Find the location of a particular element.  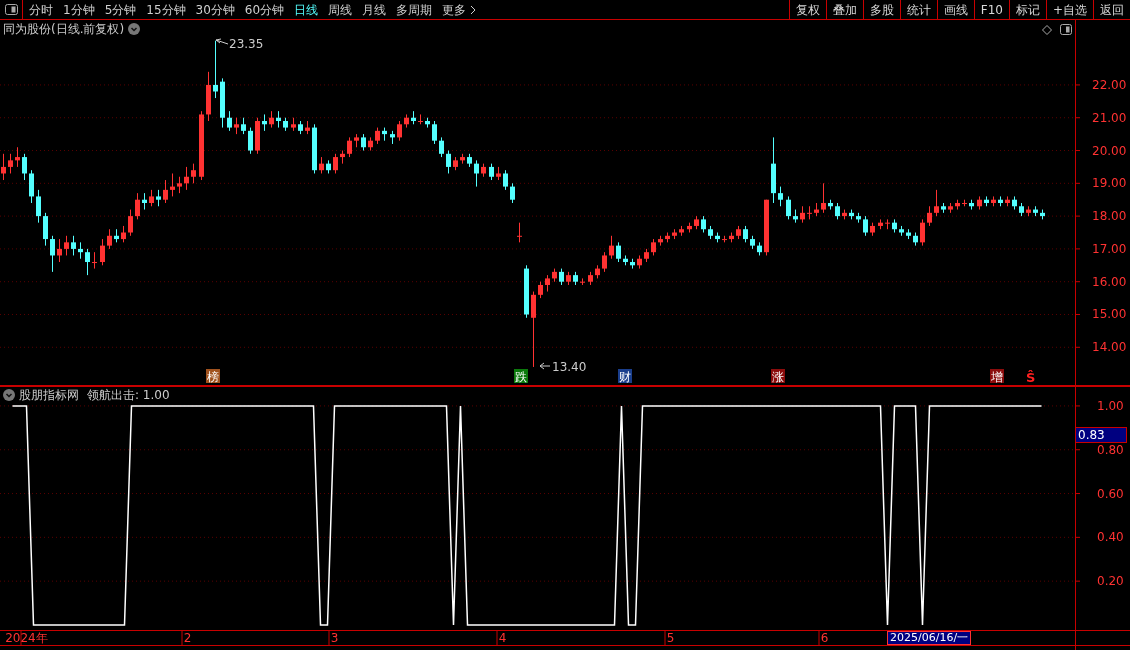

axis-label: 0.40 is located at coordinates (1110, 537).